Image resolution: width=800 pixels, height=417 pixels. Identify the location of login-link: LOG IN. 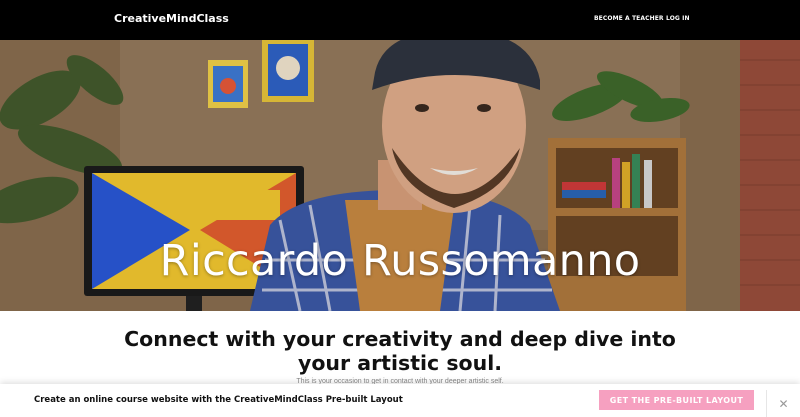
(678, 18).